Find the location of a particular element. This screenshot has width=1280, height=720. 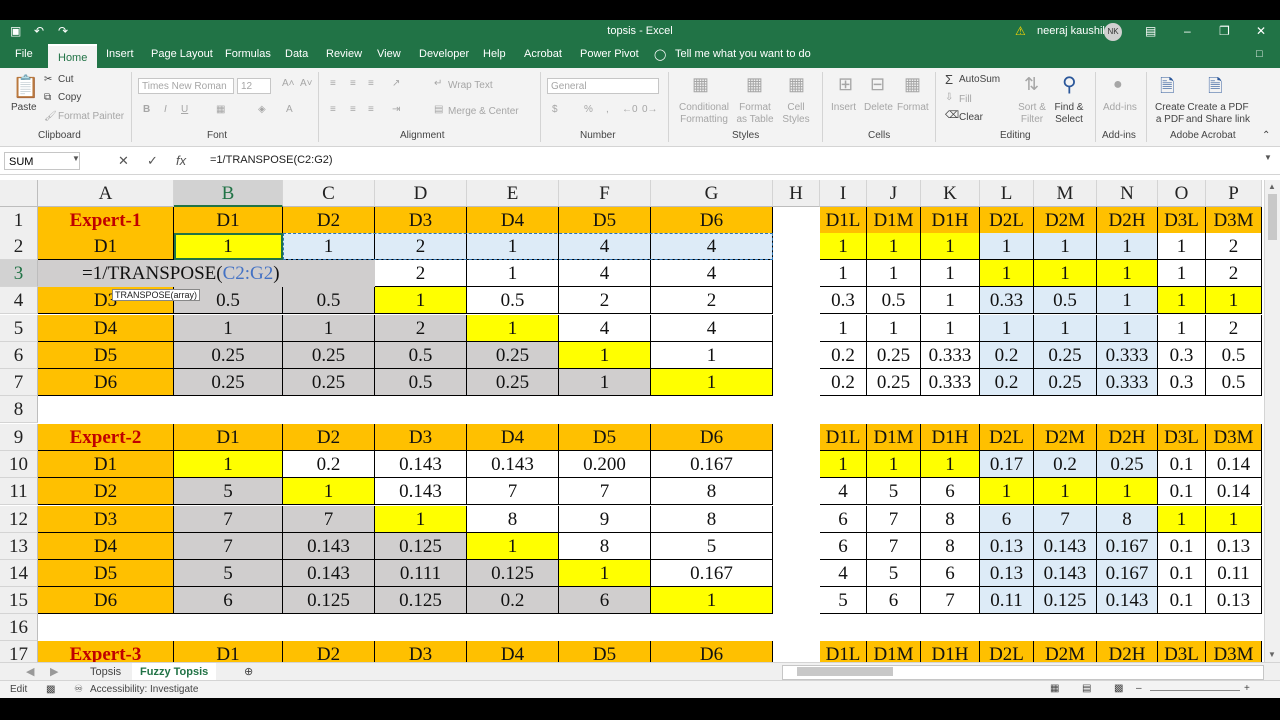

cell-d12: 1 is located at coordinates (421, 519).